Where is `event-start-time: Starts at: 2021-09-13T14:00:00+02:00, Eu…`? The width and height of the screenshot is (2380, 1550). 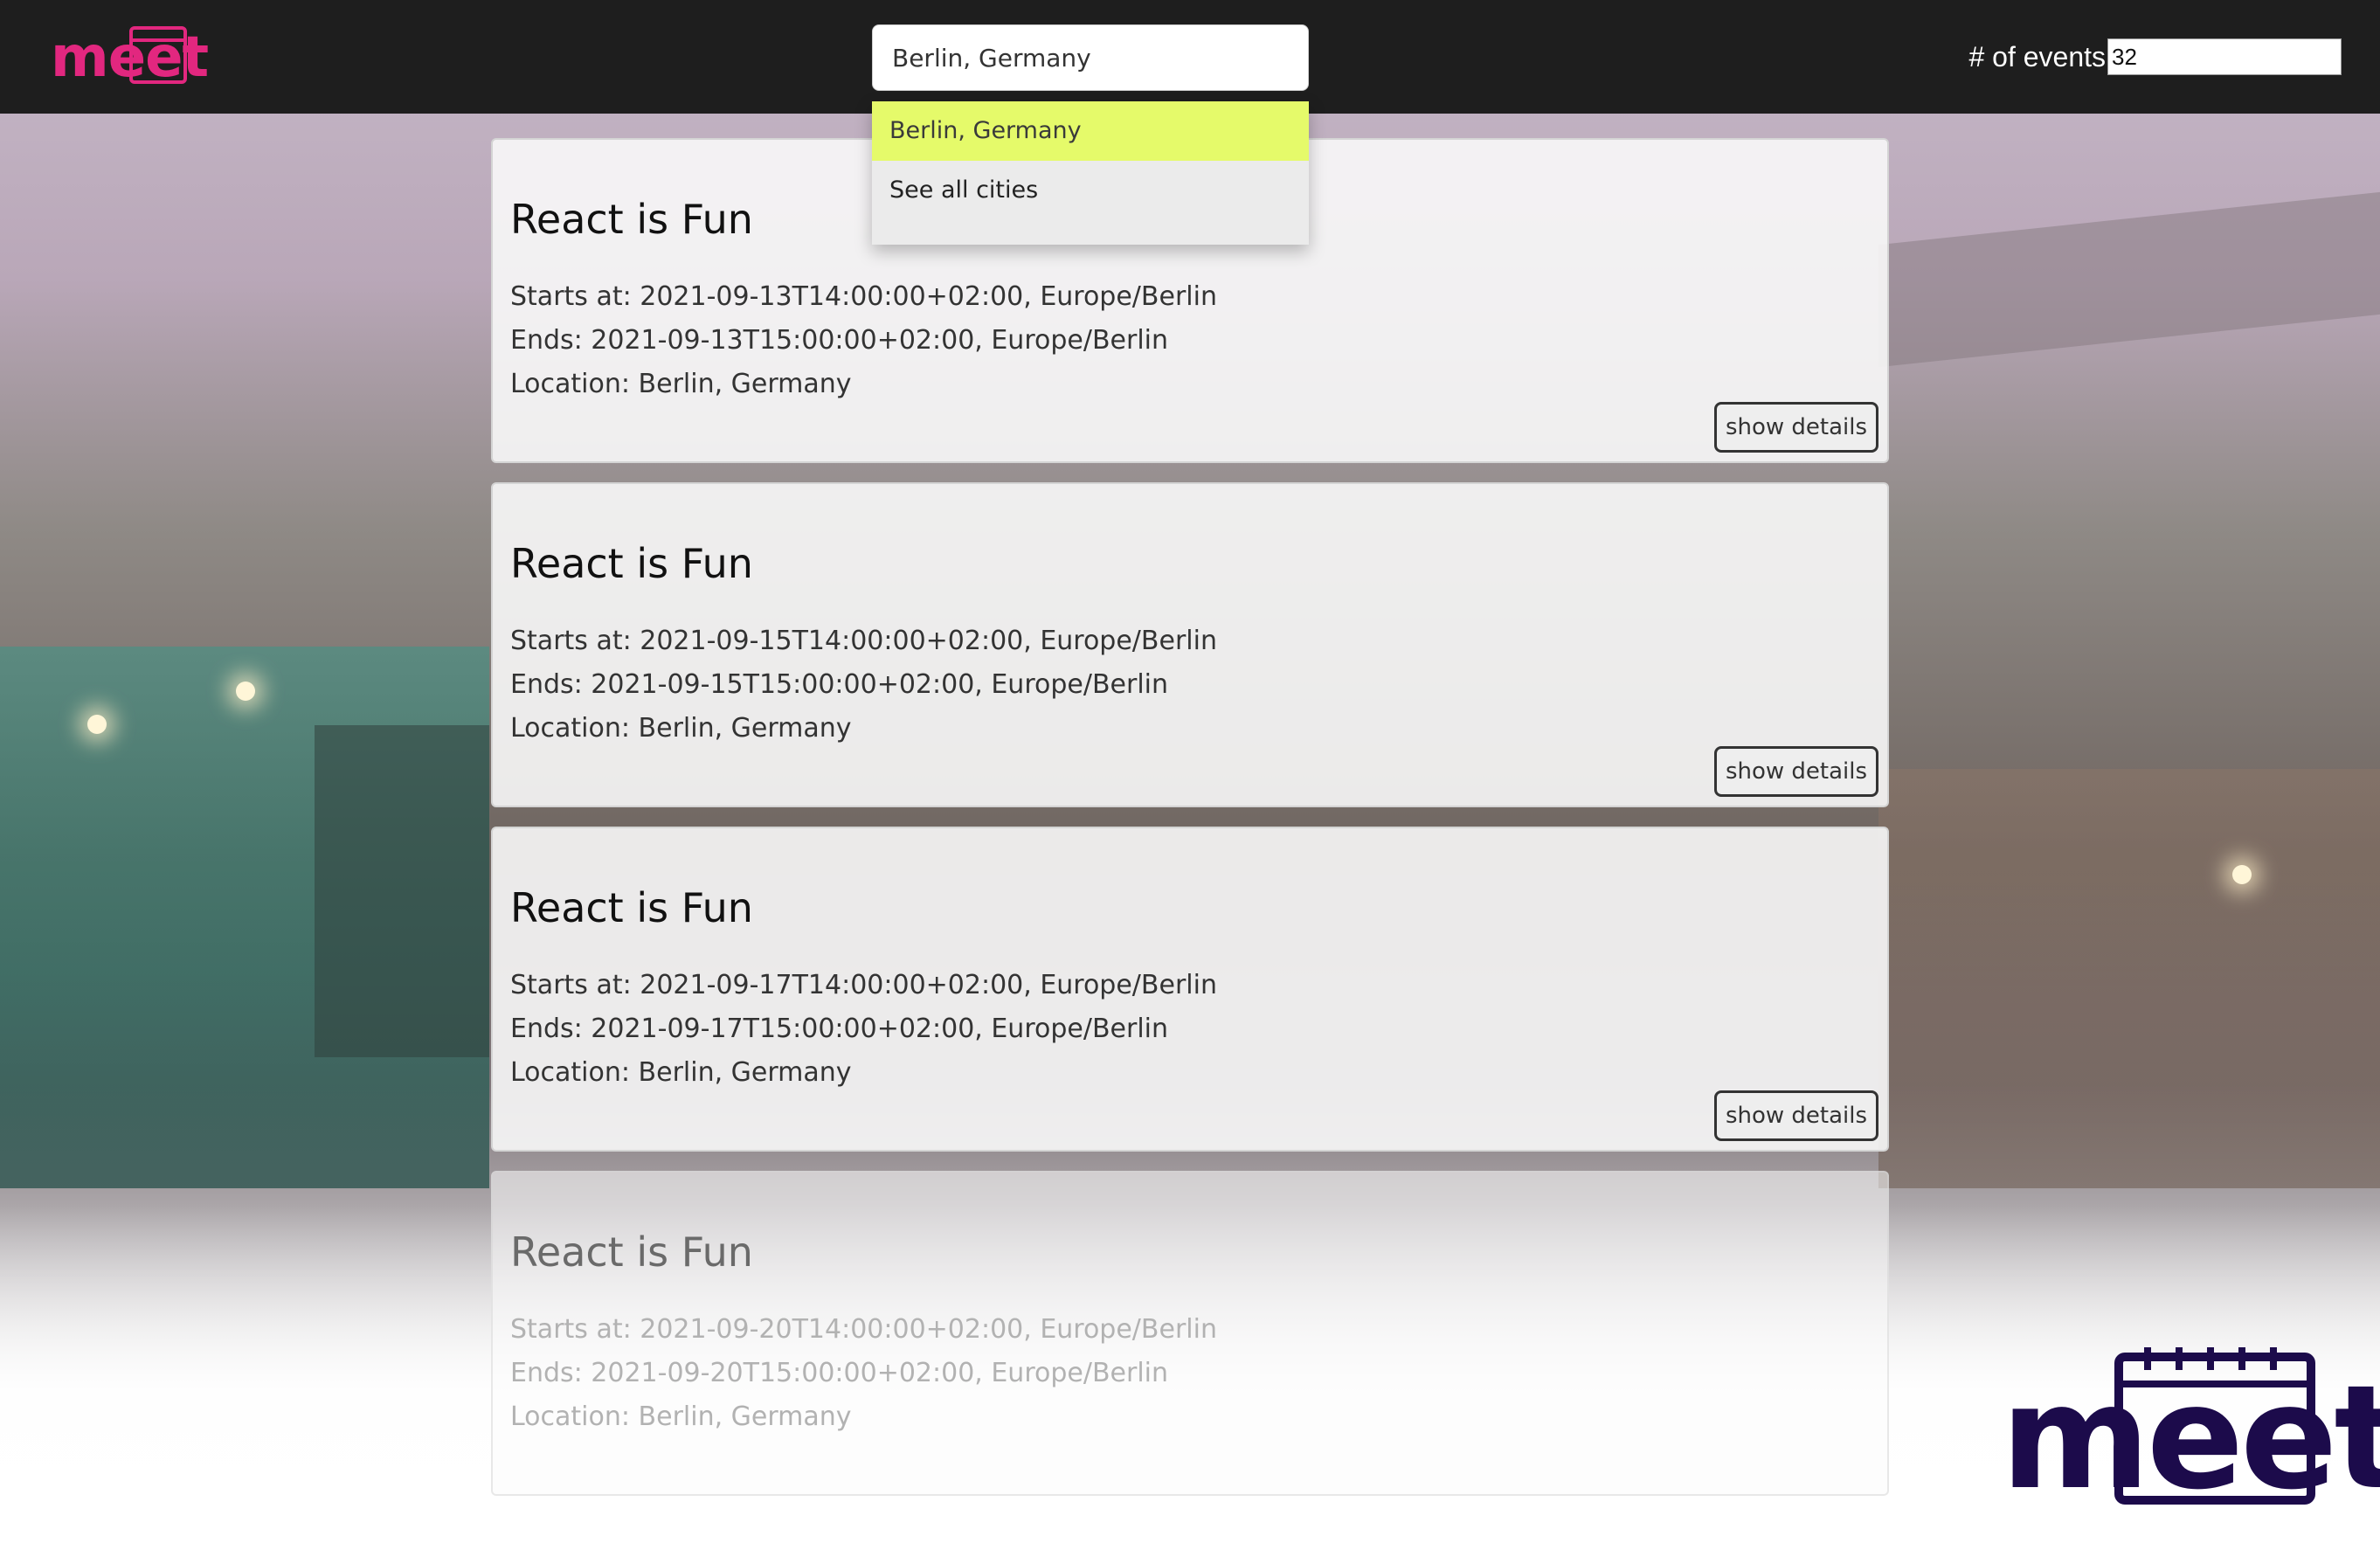
event-start-time: Starts at: 2021-09-13T14:00:00+02:00, Eu… is located at coordinates (863, 296).